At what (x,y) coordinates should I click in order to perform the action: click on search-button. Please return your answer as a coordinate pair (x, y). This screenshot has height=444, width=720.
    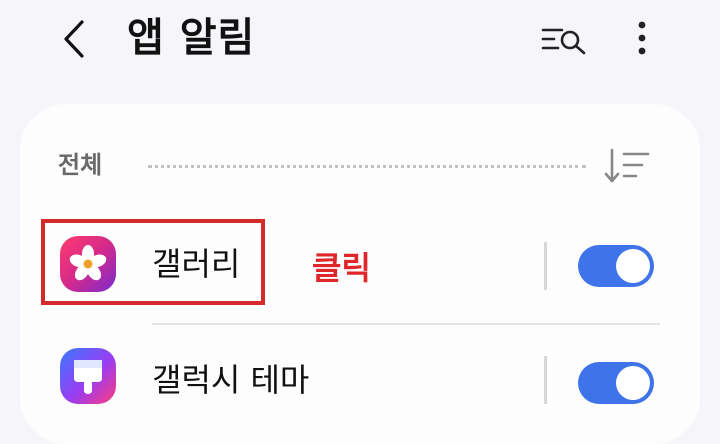
    Looking at the image, I should click on (564, 39).